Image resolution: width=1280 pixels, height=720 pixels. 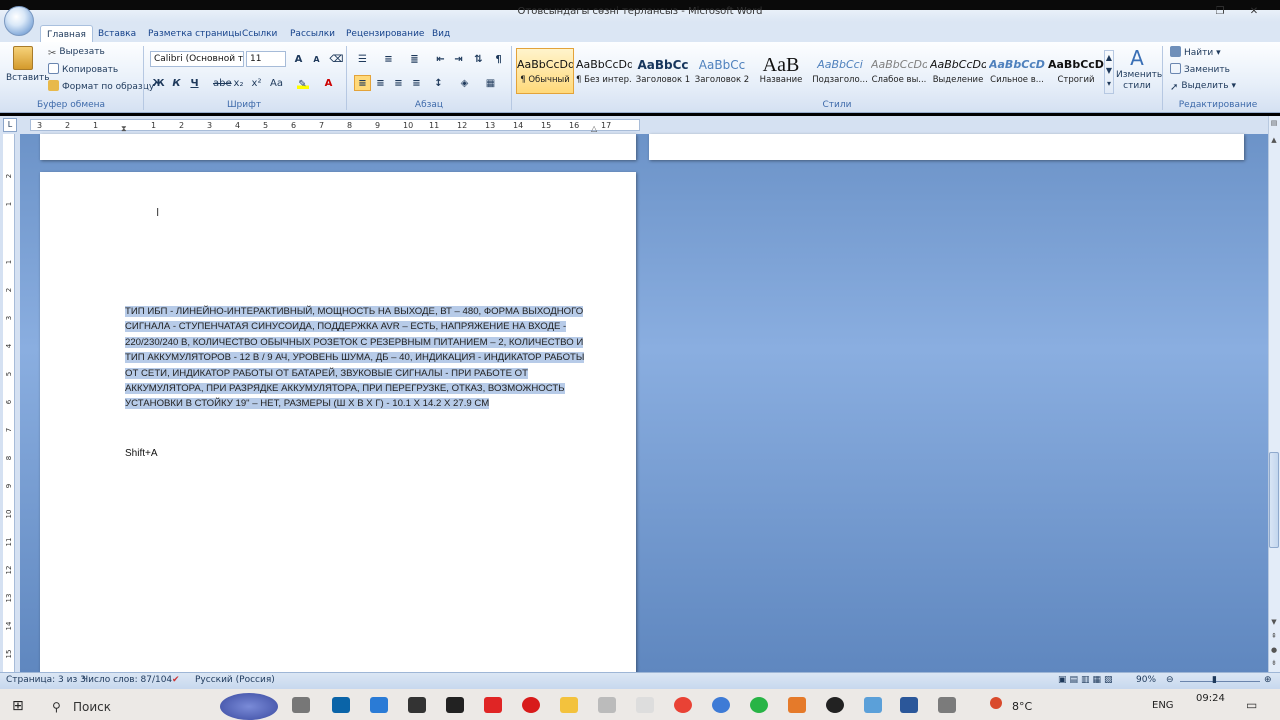 I want to click on tab-home: Главная, so click(x=66, y=34).